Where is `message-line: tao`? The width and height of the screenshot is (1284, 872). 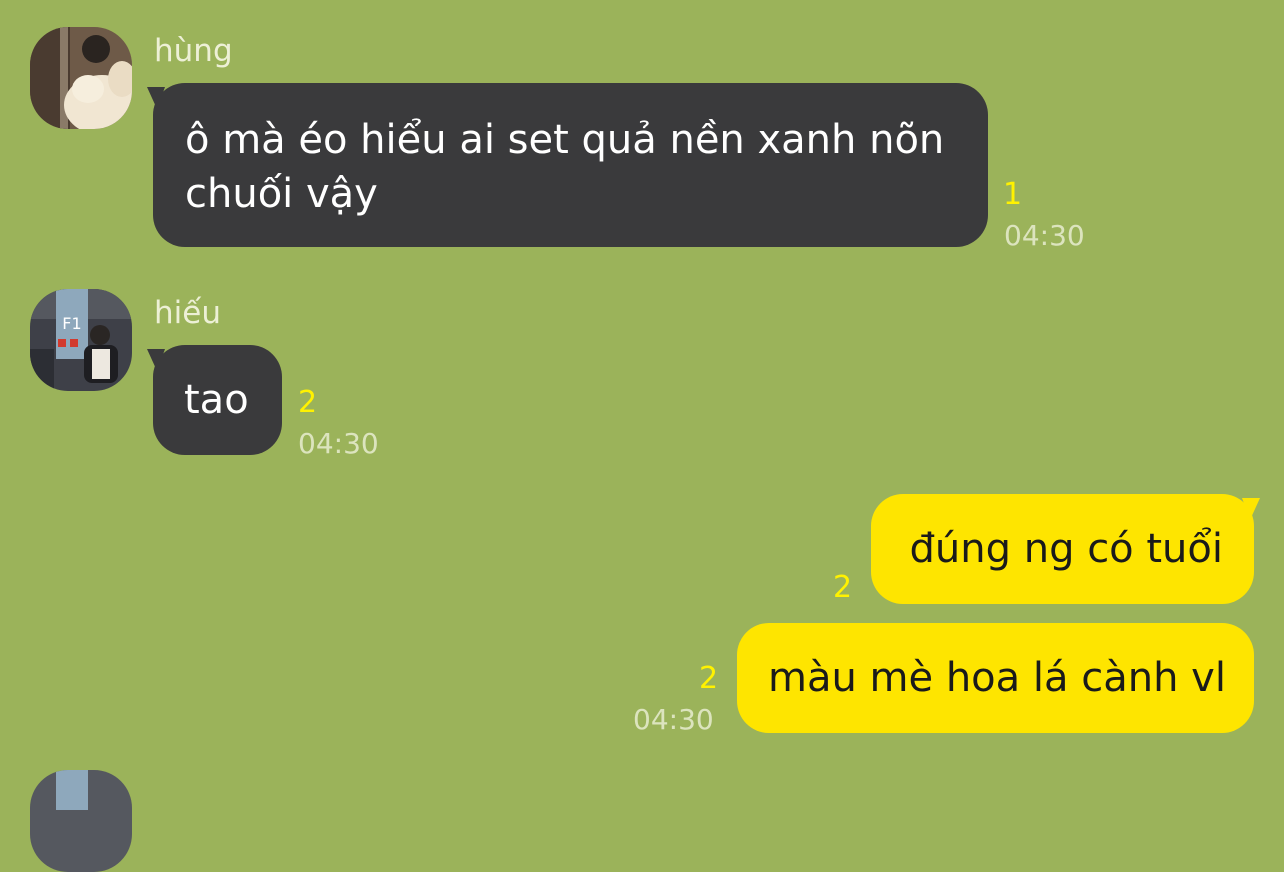
message-line: tao is located at coordinates (216, 400).